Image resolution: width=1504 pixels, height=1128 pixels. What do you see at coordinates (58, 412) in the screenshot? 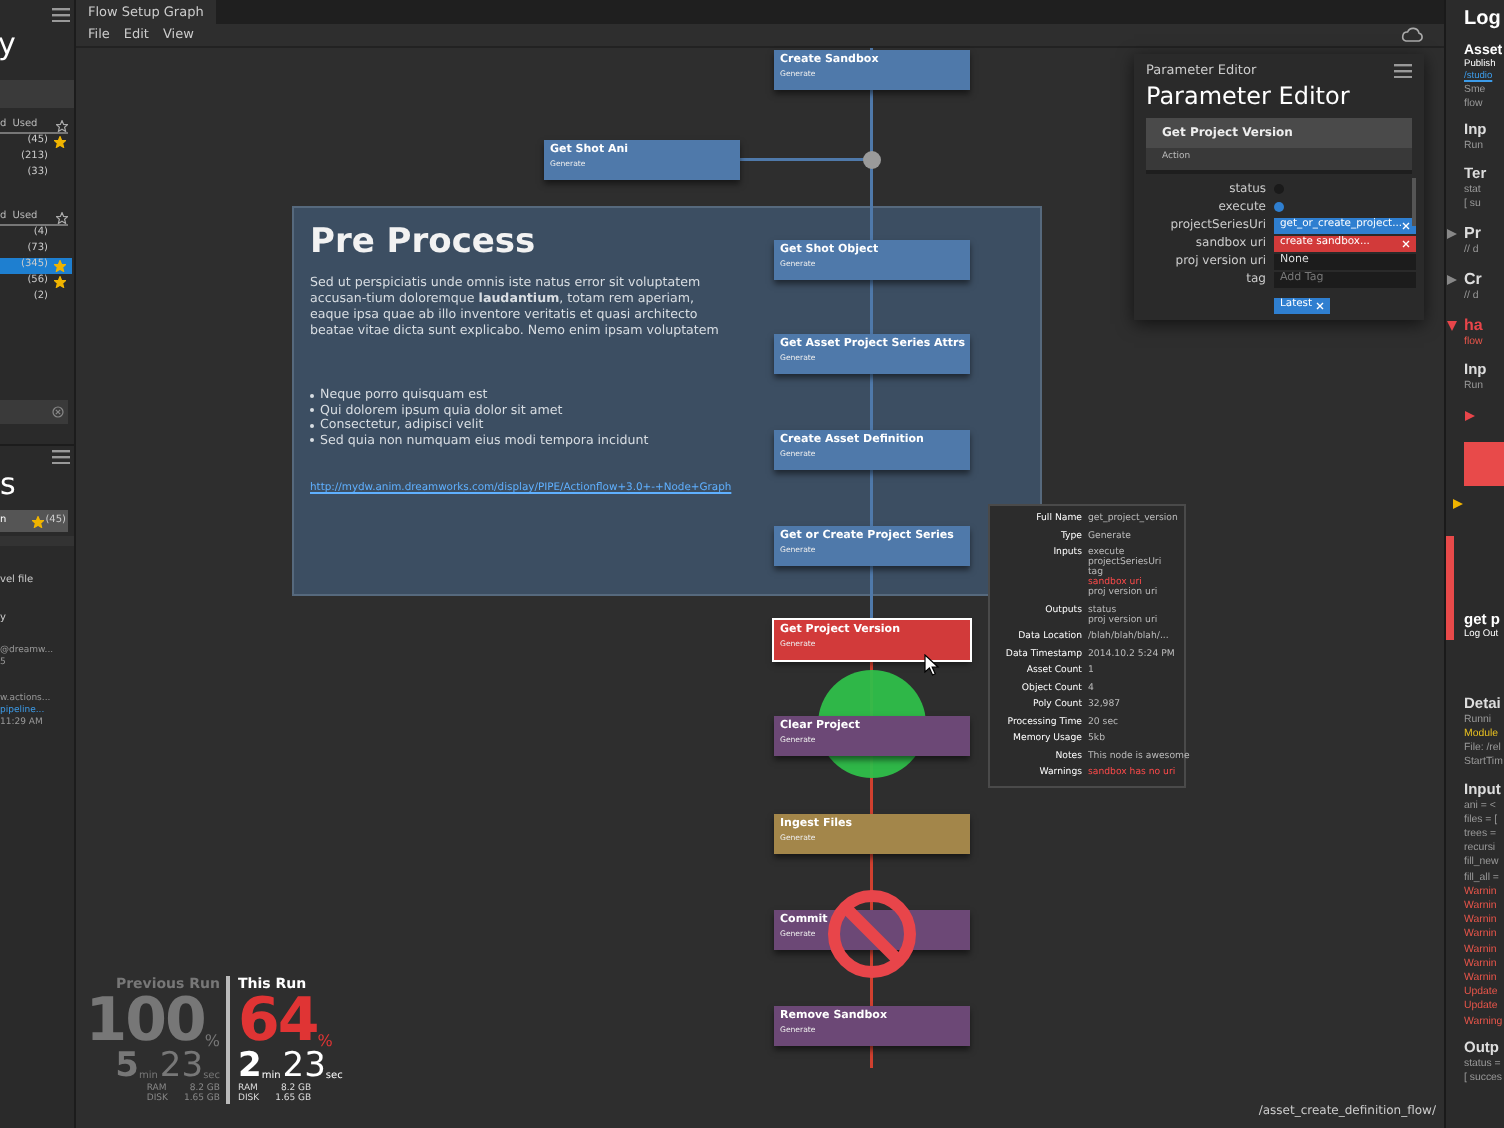
I see `clear-icon` at bounding box center [58, 412].